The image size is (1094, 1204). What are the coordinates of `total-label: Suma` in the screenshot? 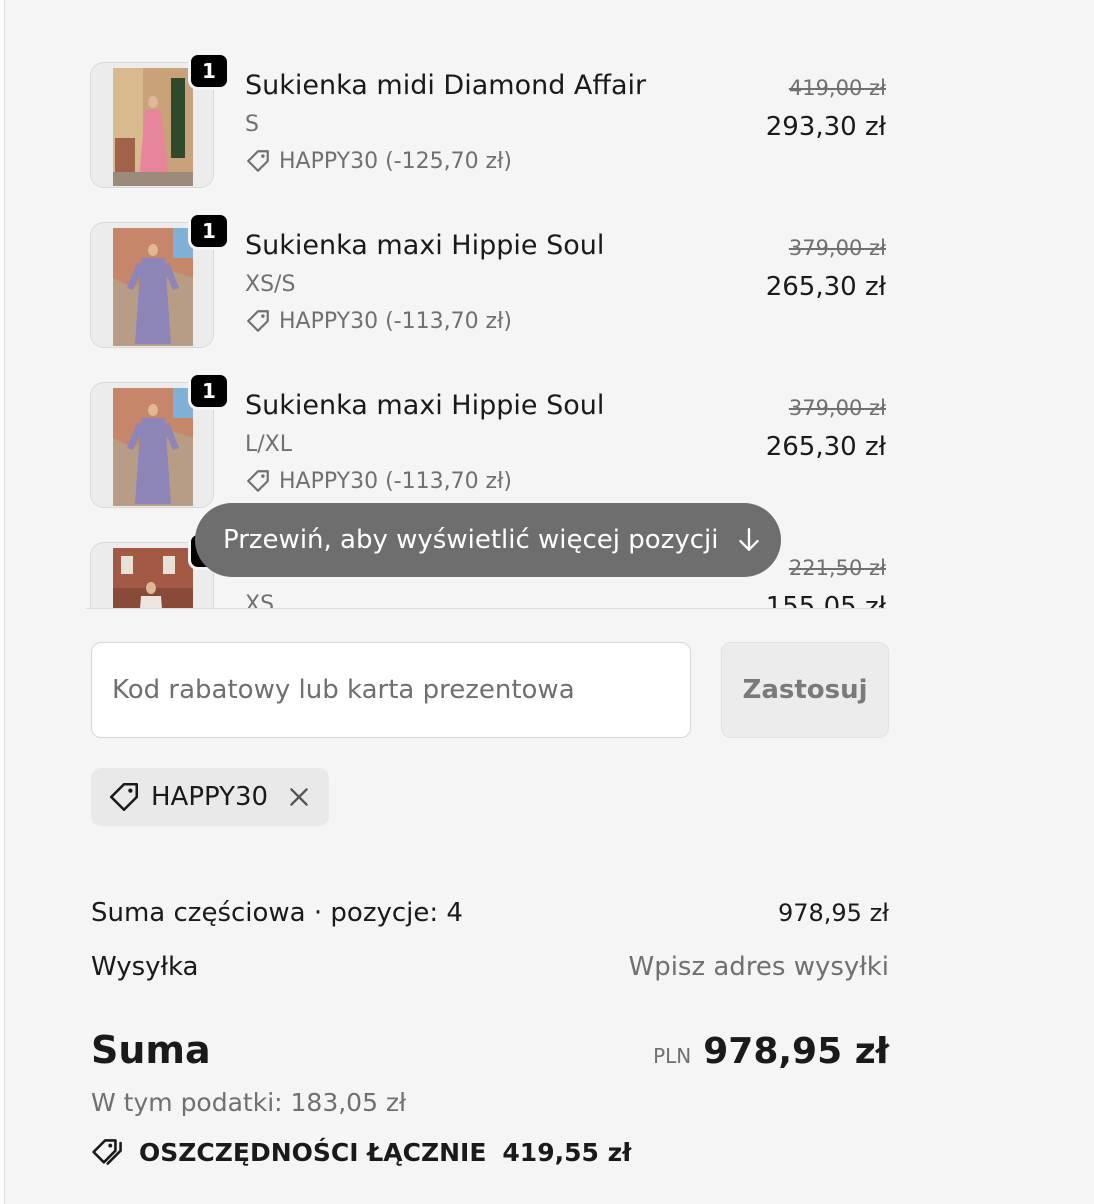 It's located at (151, 1050).